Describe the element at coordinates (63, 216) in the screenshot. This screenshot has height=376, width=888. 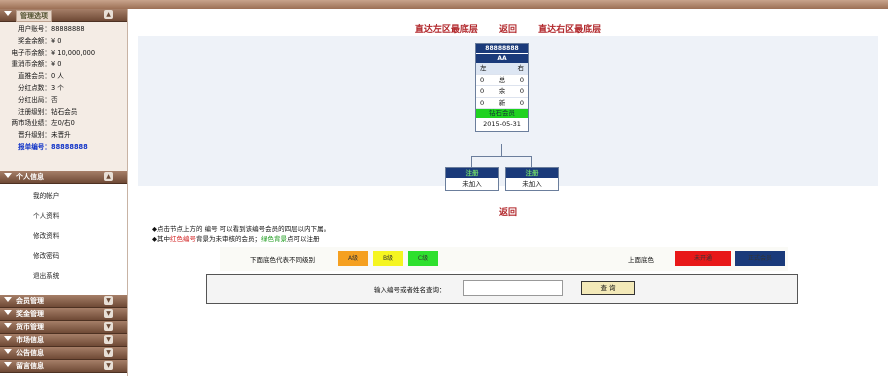
I see `menu-profile: 个人资料` at that location.